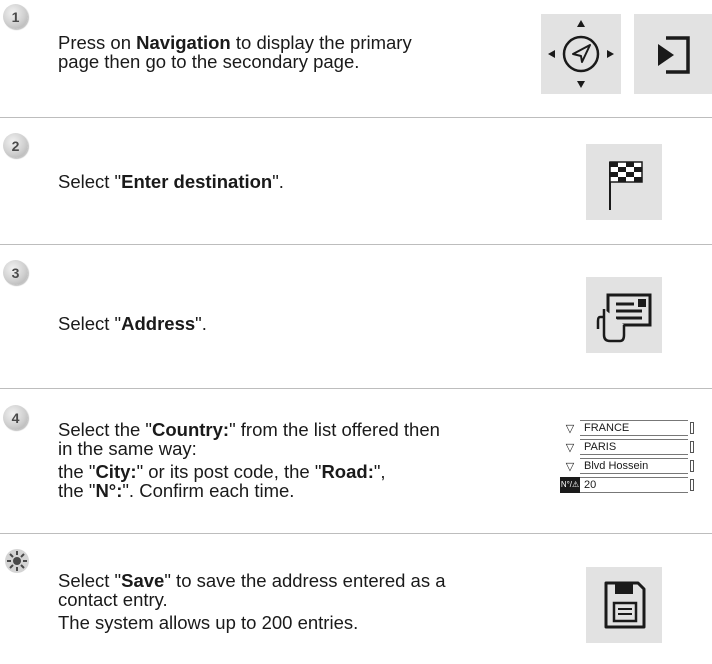 The width and height of the screenshot is (712, 664). What do you see at coordinates (158, 323) in the screenshot?
I see `bold-term: Address` at bounding box center [158, 323].